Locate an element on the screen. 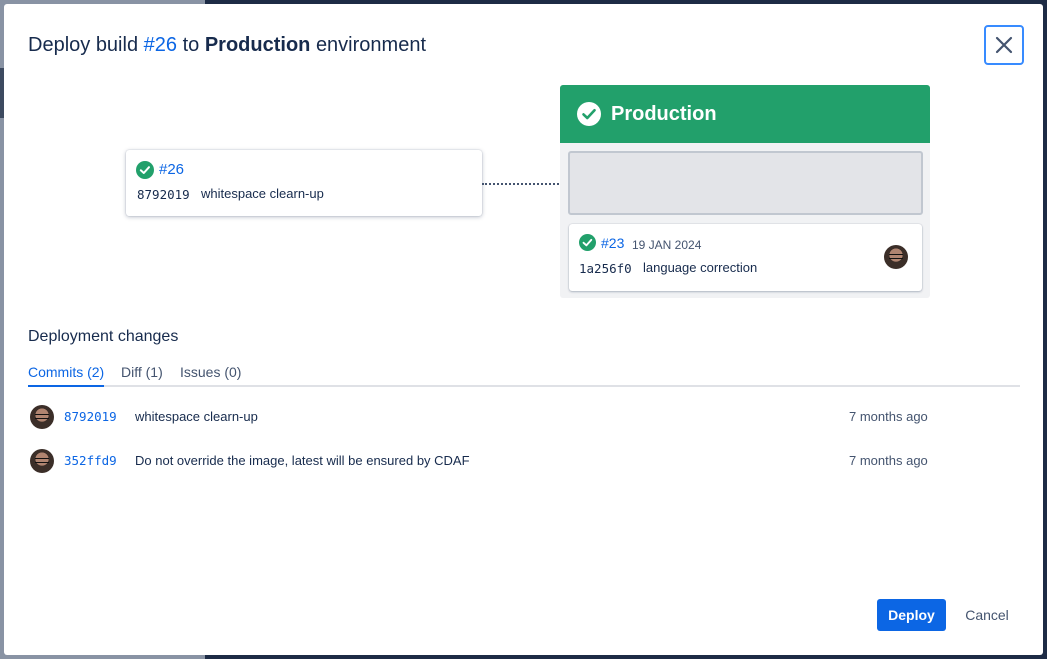 This screenshot has height=659, width=1047. title-environment: Production is located at coordinates (257, 45).